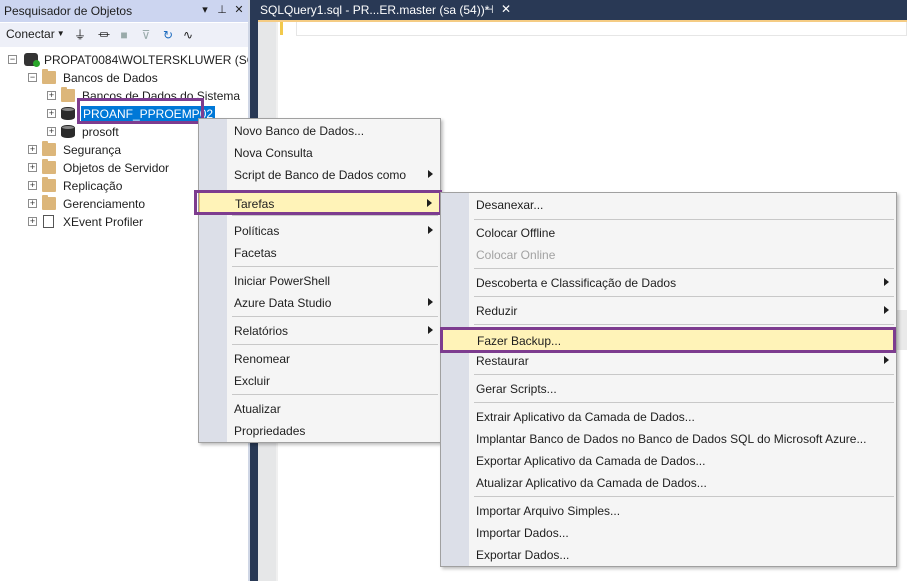 This screenshot has width=907, height=581. Describe the element at coordinates (668, 283) in the screenshot. I see `menu-item-data-discovery: Descoberta e Classificação de Dados` at that location.